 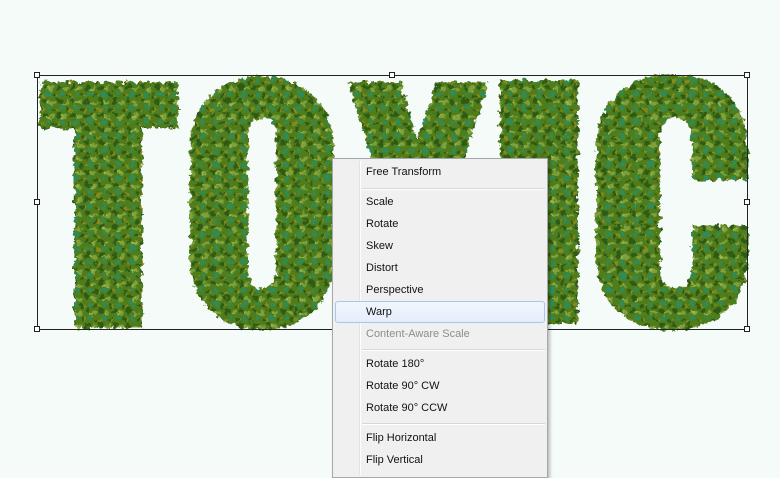 What do you see at coordinates (672, 202) in the screenshot?
I see `letter-c` at bounding box center [672, 202].